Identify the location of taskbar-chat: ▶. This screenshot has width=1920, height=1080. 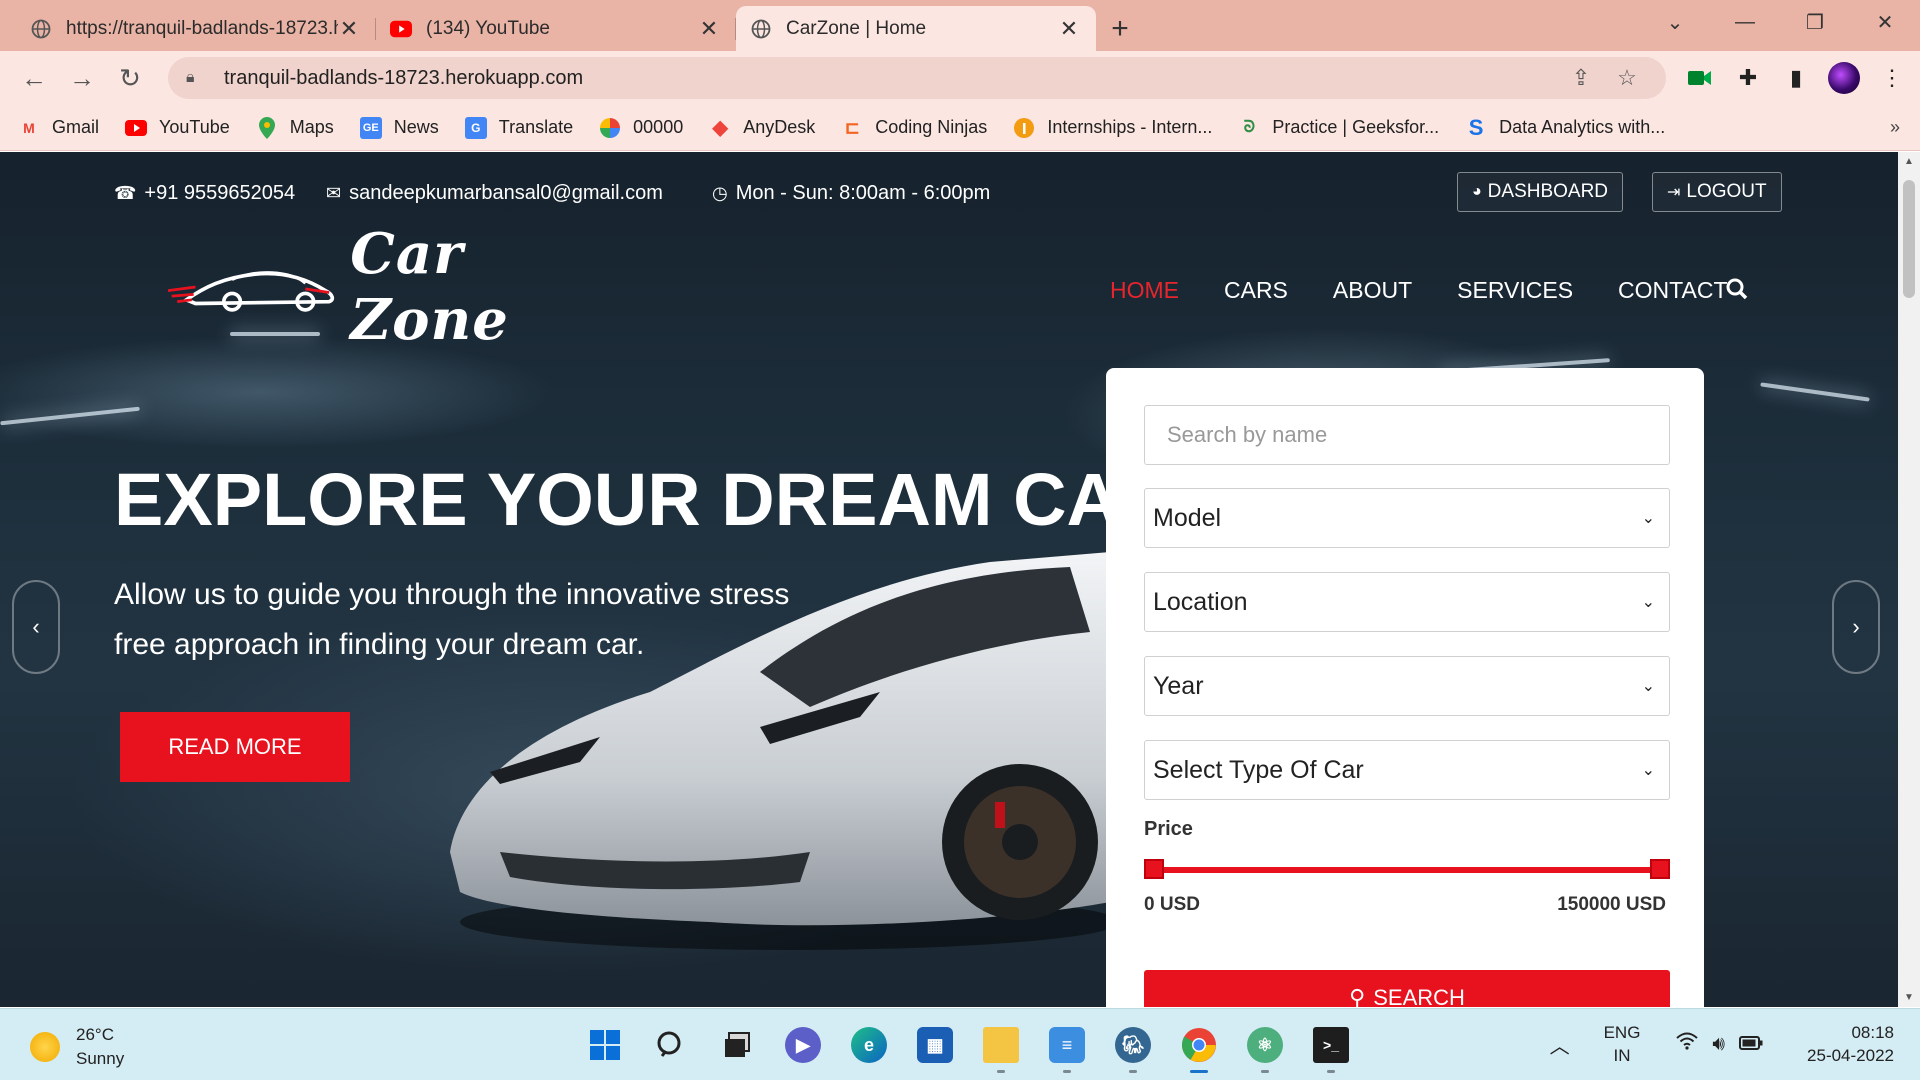
(803, 1045).